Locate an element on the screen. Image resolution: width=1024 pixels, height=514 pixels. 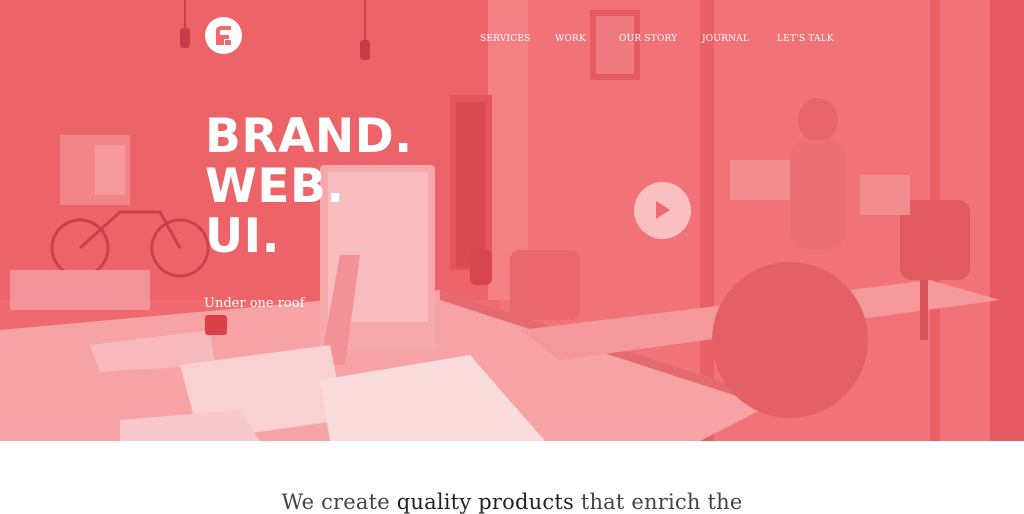
nav-lets-talk: LET'S TALK is located at coordinates (805, 39).